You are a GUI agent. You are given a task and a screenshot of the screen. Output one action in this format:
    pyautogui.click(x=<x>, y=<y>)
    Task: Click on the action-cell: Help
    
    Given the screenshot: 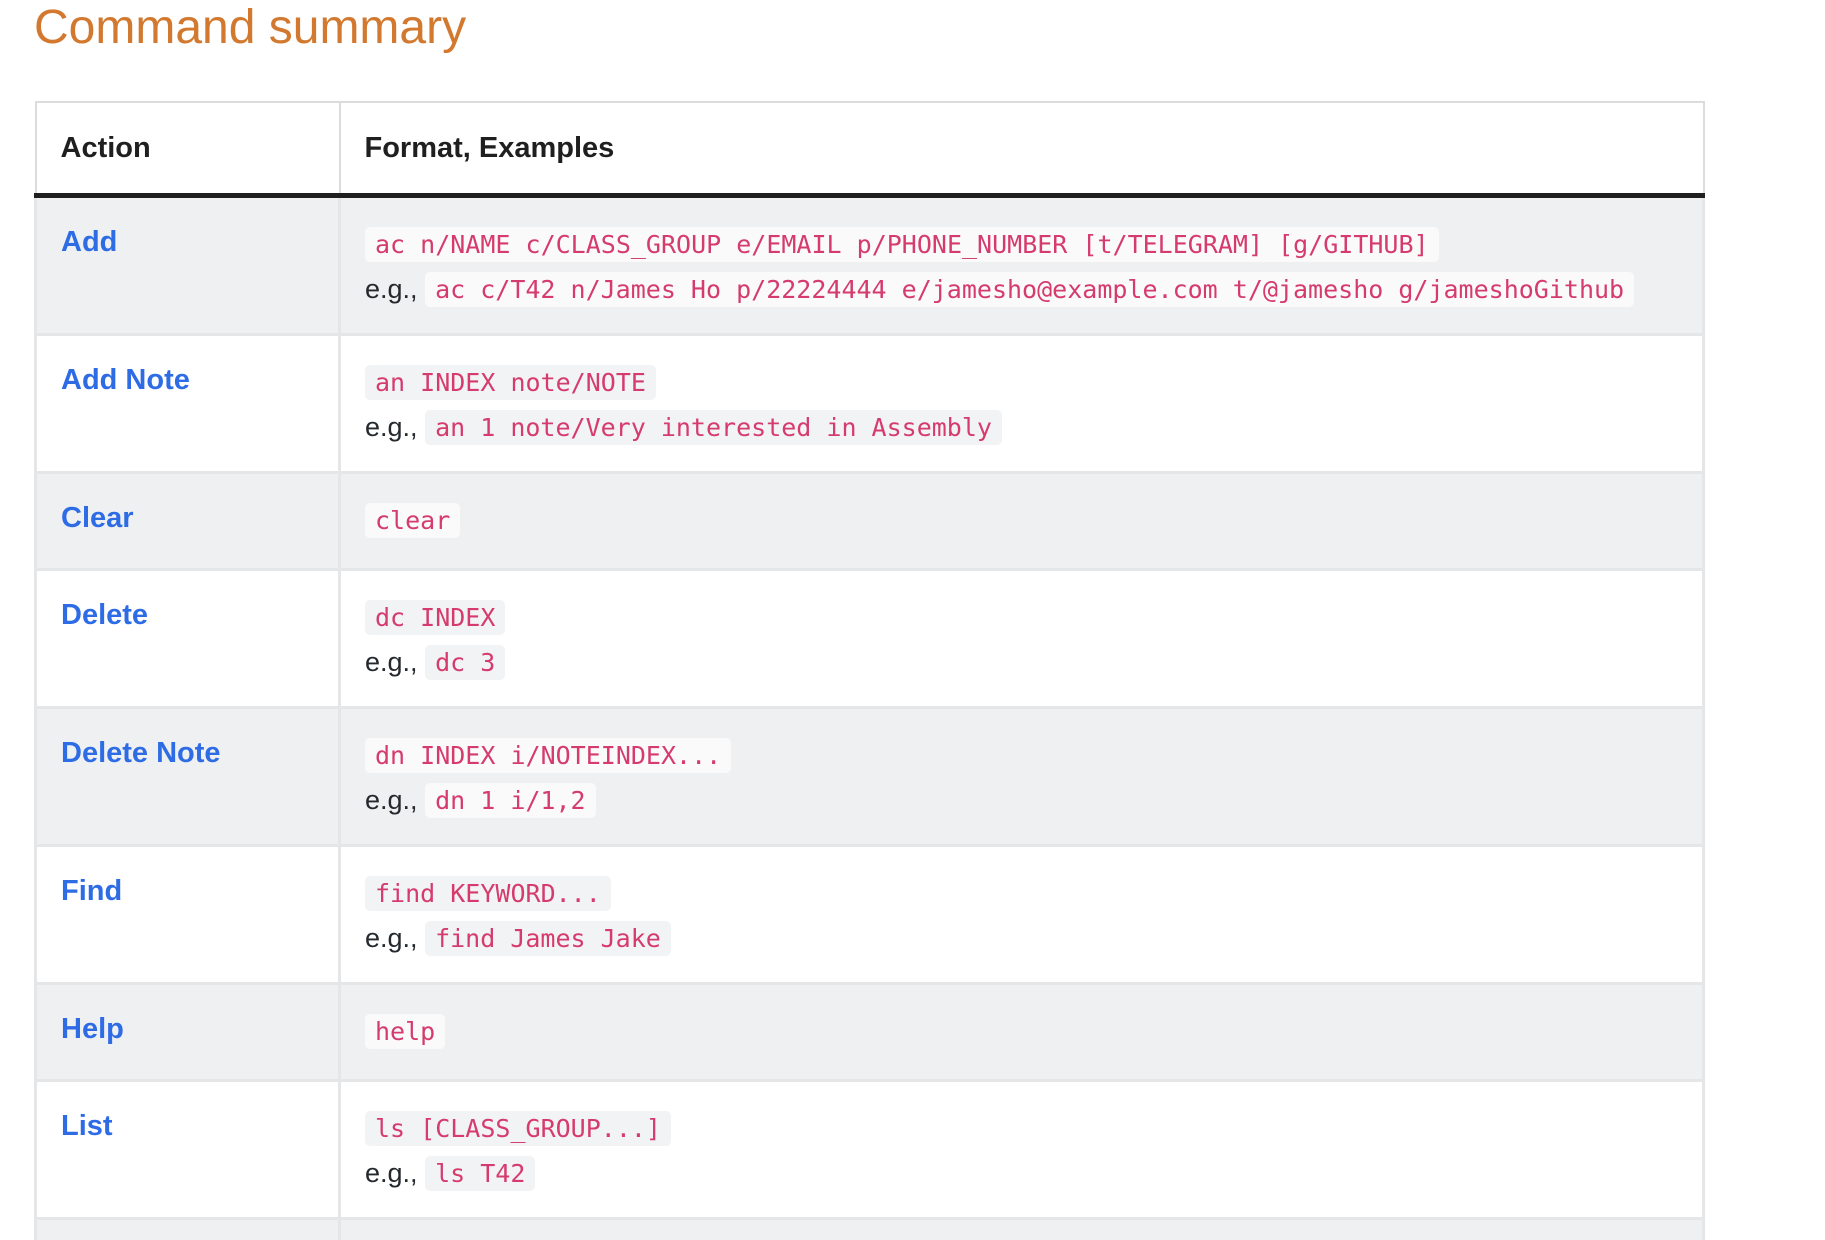 What is the action you would take?
    pyautogui.click(x=188, y=1032)
    